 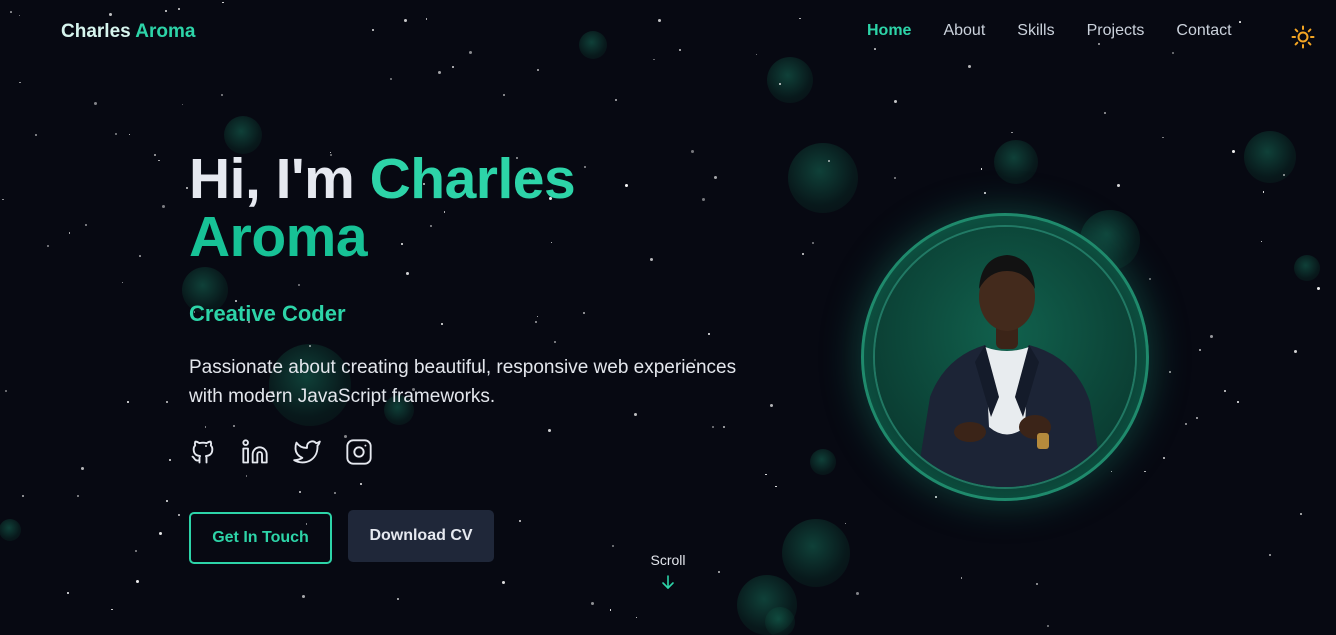 I want to click on brand-logo: Charles Aroma, so click(x=128, y=32).